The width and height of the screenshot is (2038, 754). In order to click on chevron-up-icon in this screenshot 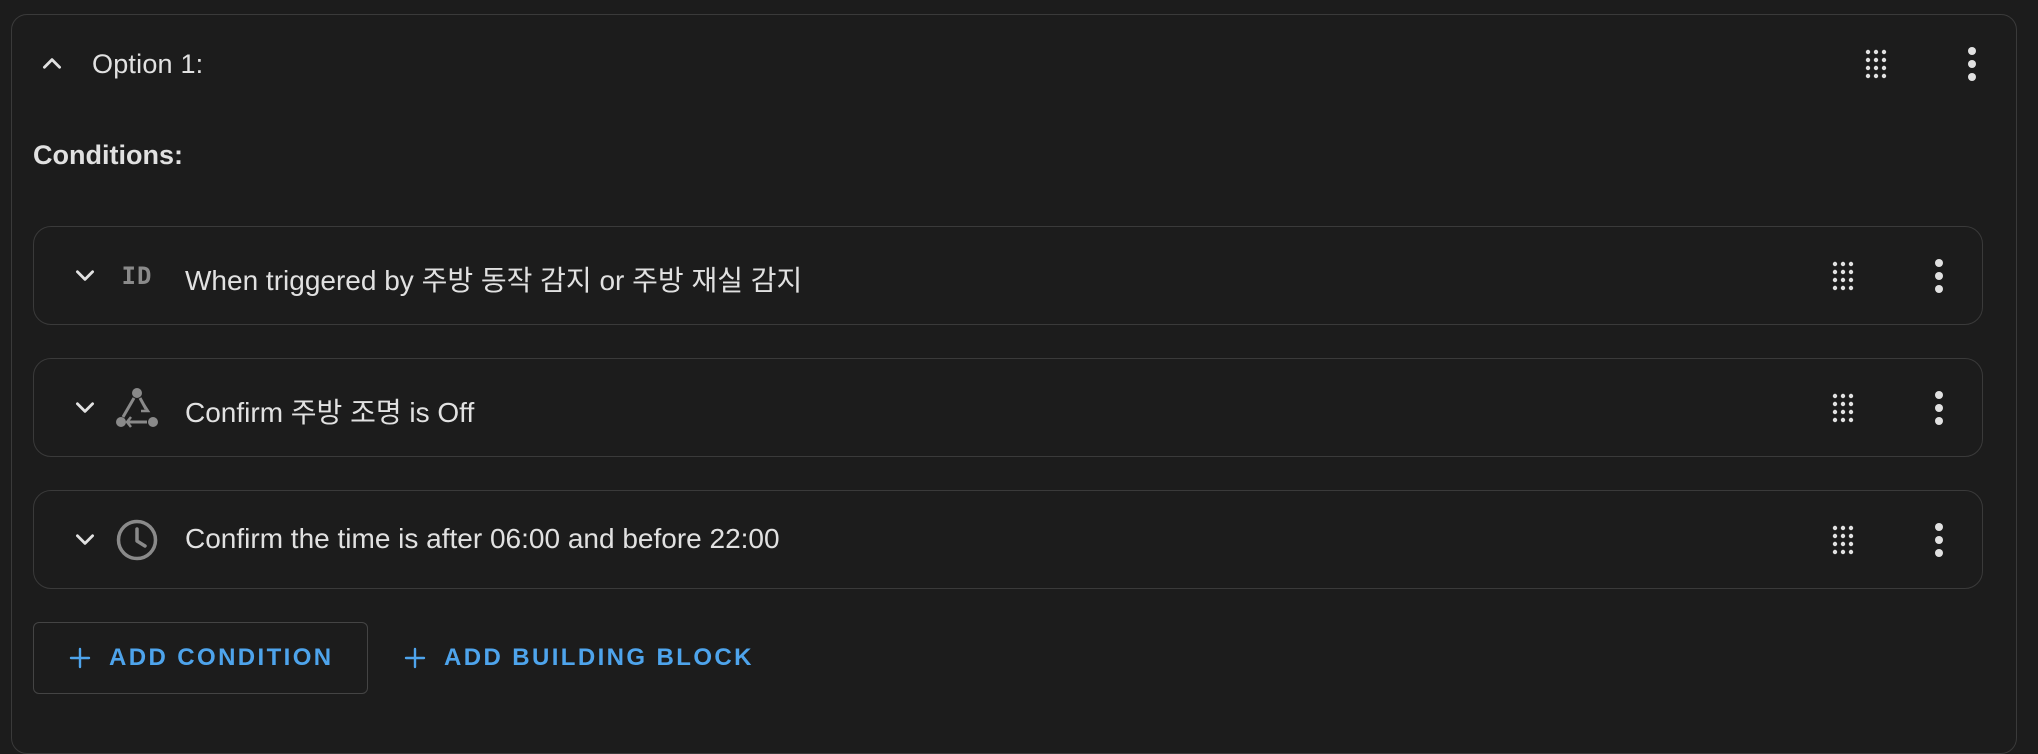, I will do `click(52, 64)`.